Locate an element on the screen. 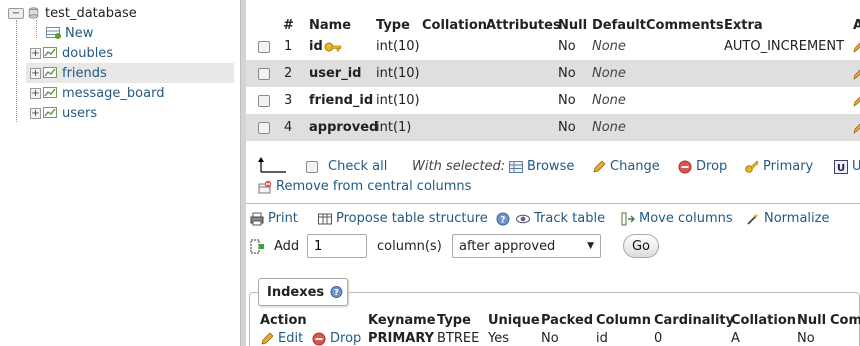 The width and height of the screenshot is (860, 346). svg-text: U is located at coordinates (841, 168).